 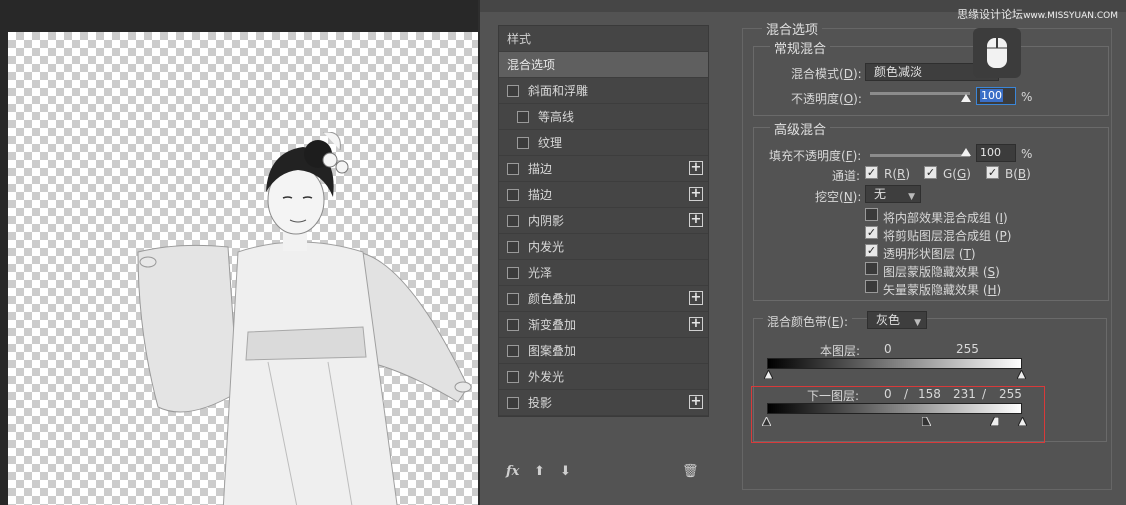 What do you see at coordinates (558, 91) in the screenshot?
I see `style-item-label: 斜面和浮雕` at bounding box center [558, 91].